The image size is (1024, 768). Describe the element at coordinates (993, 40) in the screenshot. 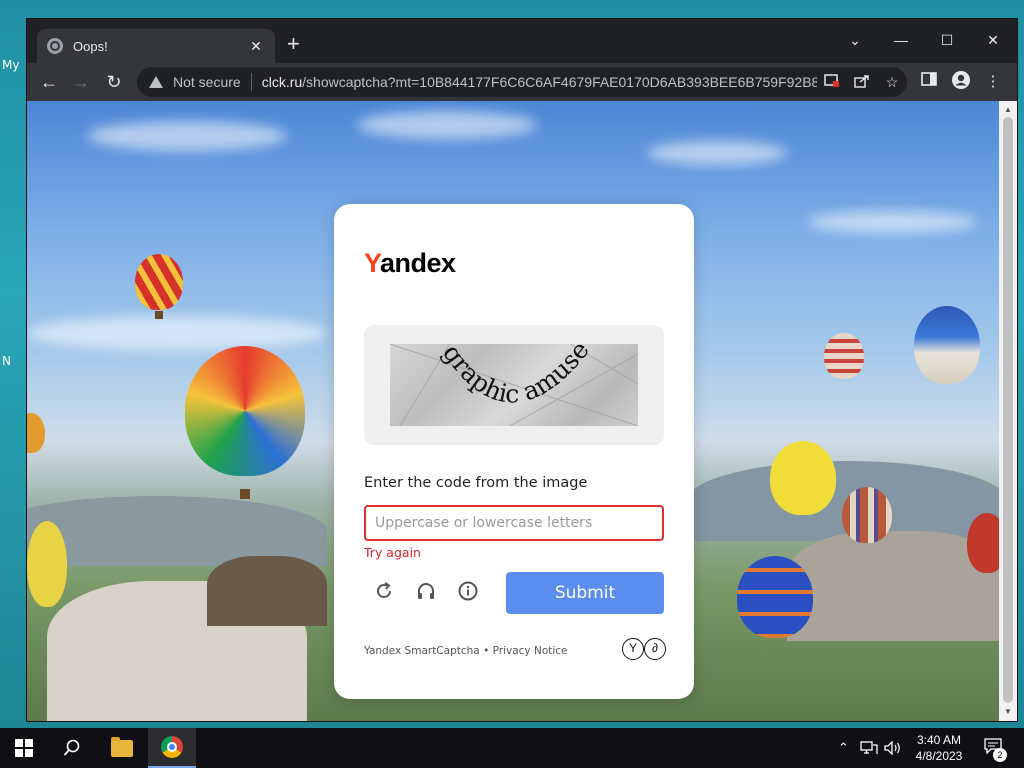

I see `close-window-button: ✕` at that location.